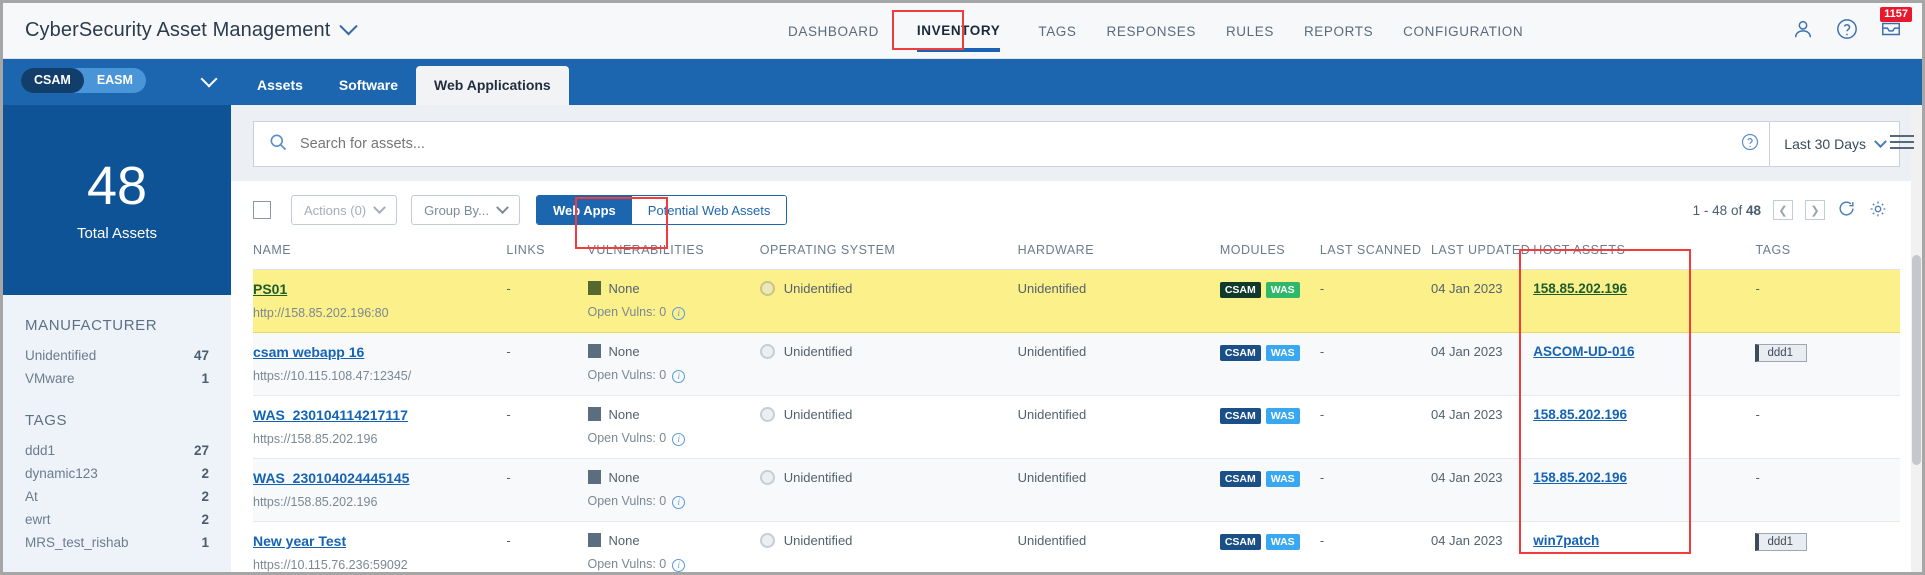 The height and width of the screenshot is (575, 1925). What do you see at coordinates (1902, 142) in the screenshot?
I see `hamburger-menu-icon` at bounding box center [1902, 142].